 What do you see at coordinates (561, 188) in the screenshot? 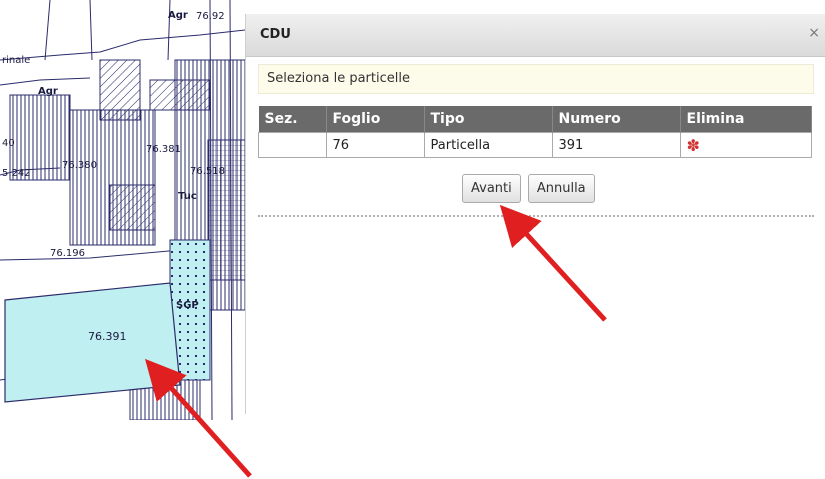
I see `cancel-button: Annulla` at bounding box center [561, 188].